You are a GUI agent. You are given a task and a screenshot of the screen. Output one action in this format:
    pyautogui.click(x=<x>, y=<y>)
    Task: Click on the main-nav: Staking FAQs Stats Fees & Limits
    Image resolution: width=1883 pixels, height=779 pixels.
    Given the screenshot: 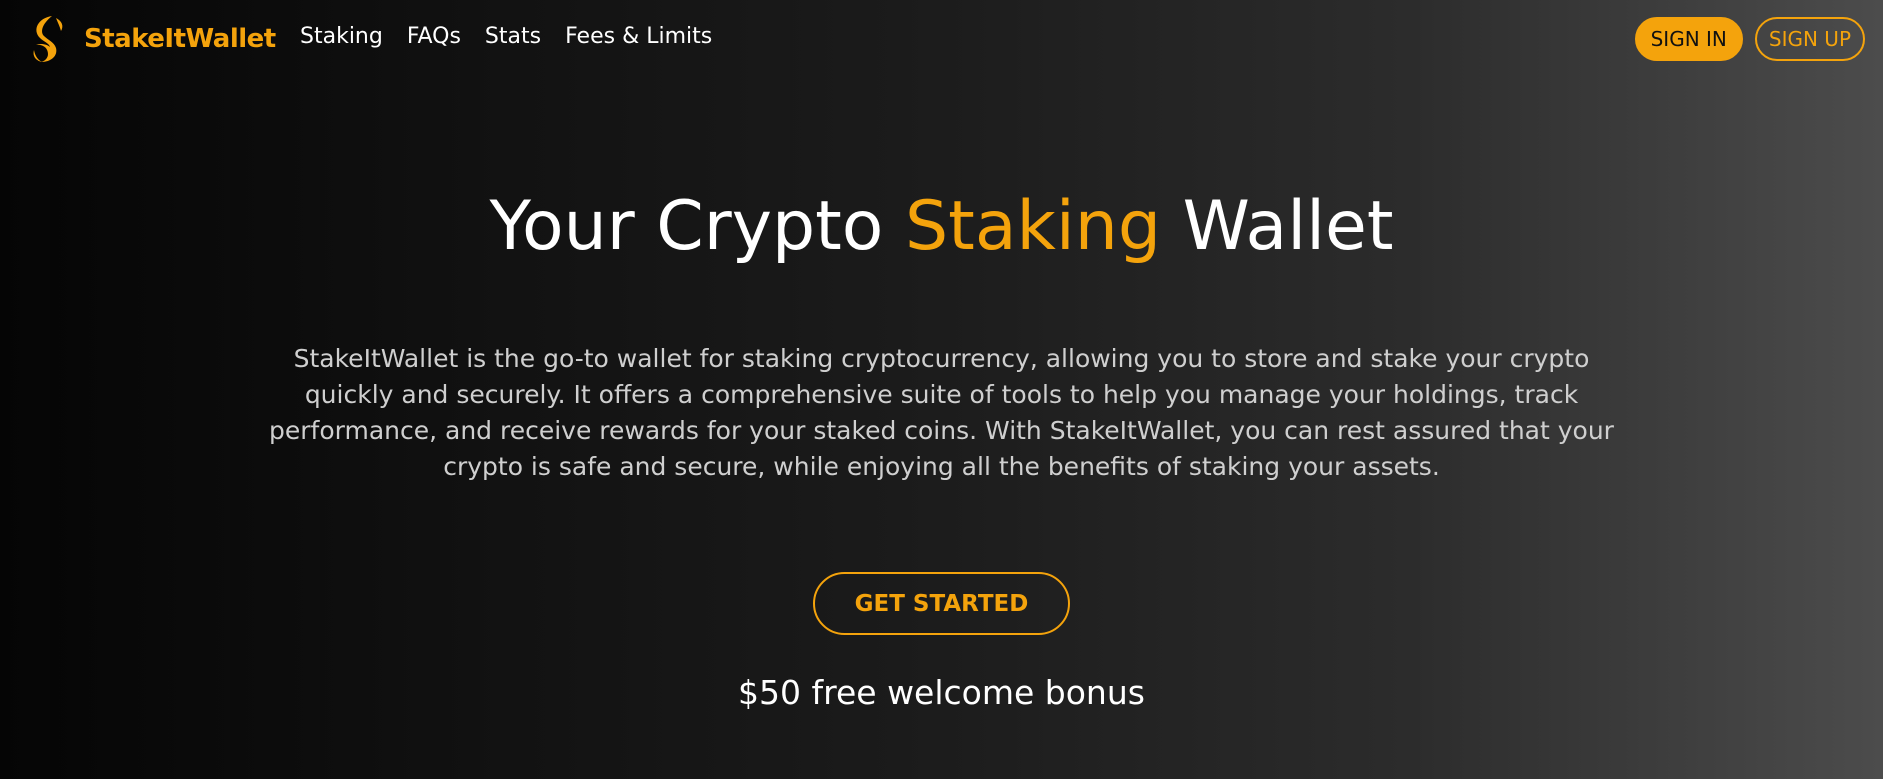 What is the action you would take?
    pyautogui.click(x=506, y=36)
    